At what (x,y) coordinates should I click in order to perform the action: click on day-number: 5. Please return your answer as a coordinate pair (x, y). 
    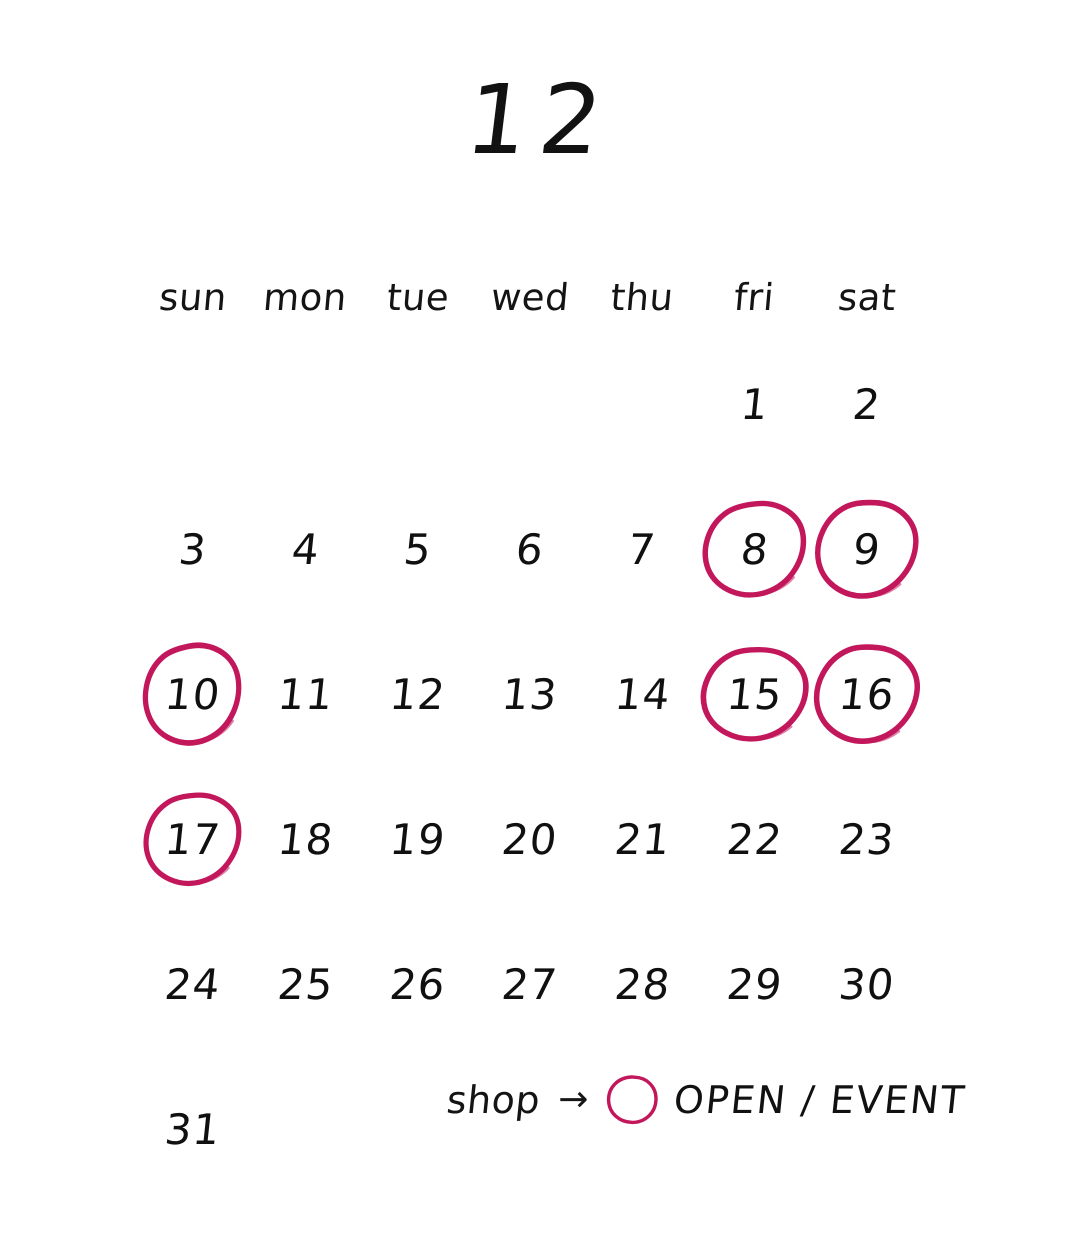
    Looking at the image, I should click on (418, 549).